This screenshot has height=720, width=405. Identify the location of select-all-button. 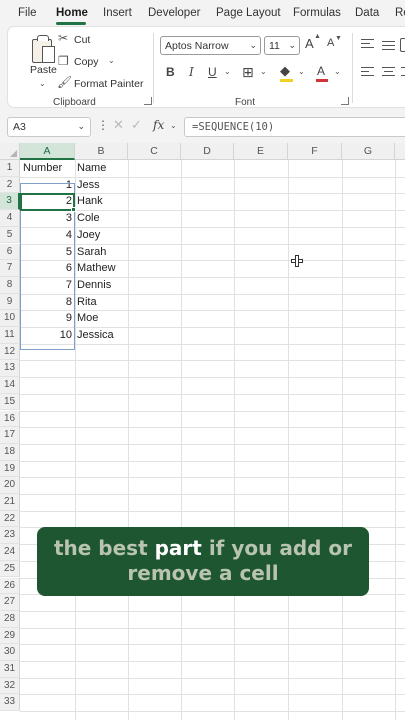
(10, 151).